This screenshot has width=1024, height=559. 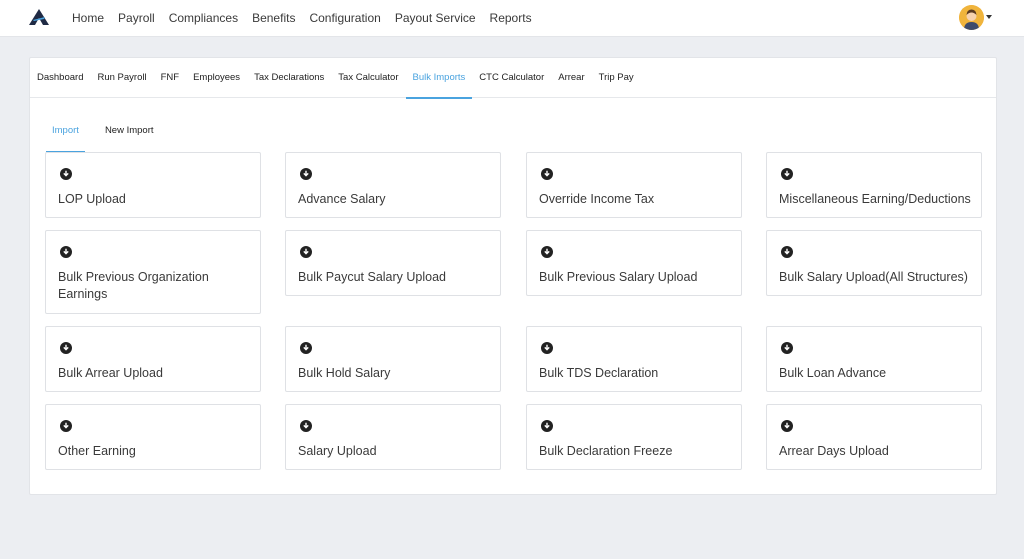 I want to click on import-card-misc-earning-deductions: Miscellaneous Earning/Deductions, so click(x=874, y=185).